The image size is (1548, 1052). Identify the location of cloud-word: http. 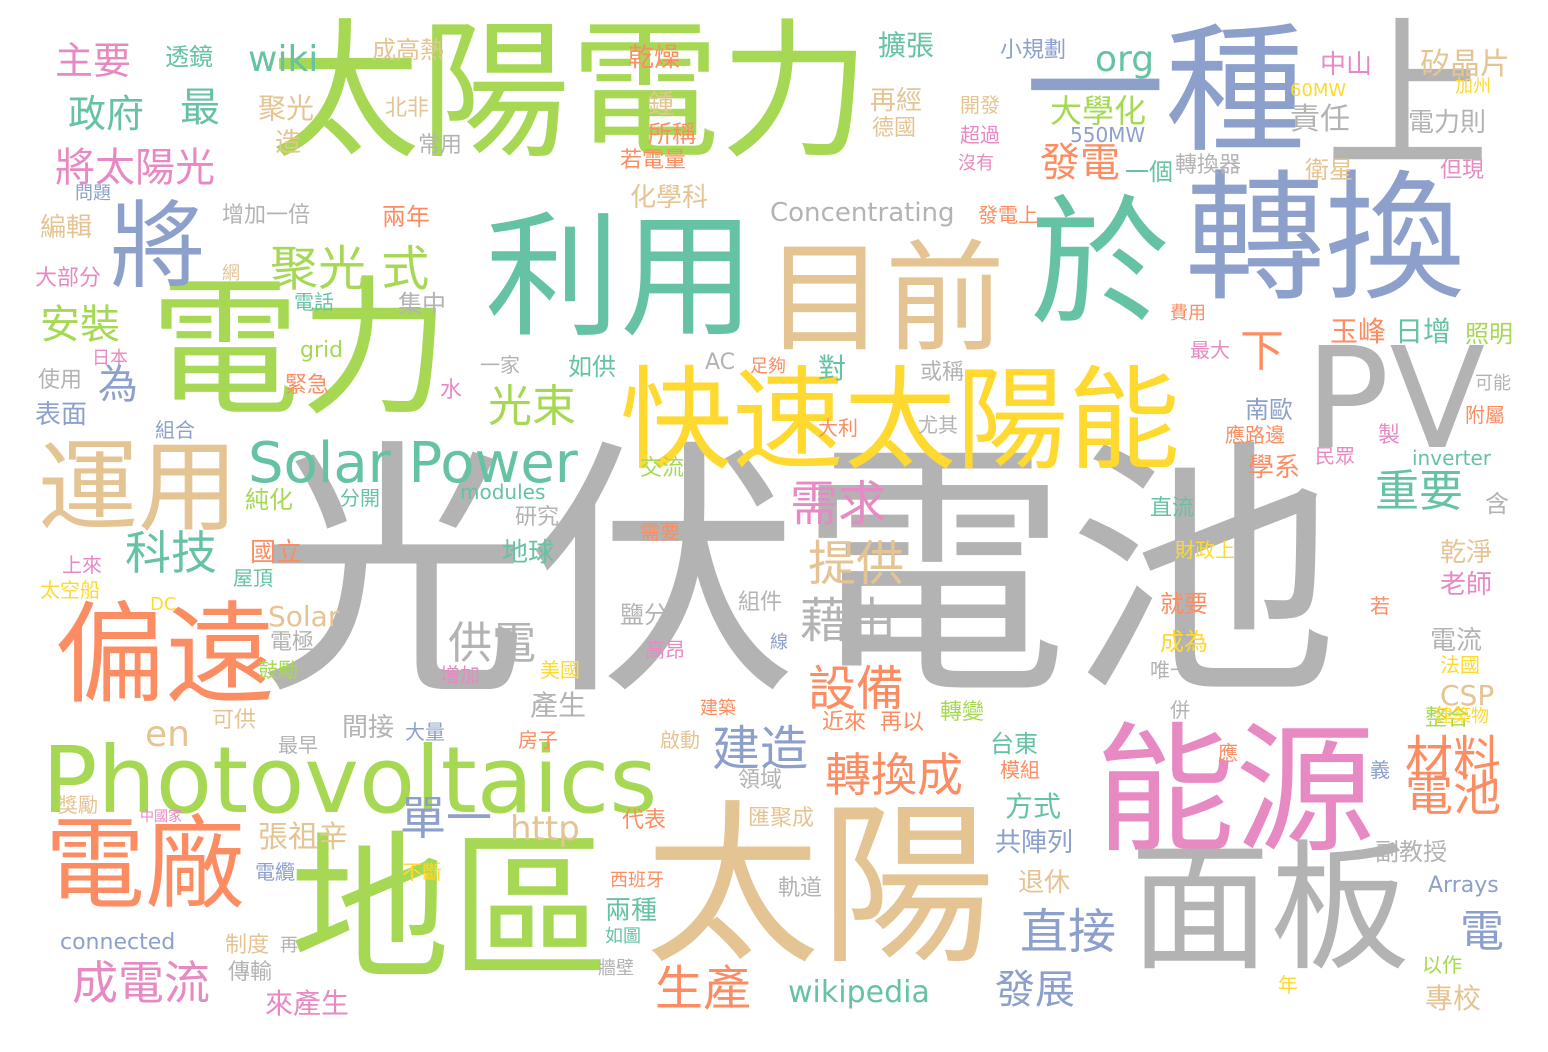
(545, 829).